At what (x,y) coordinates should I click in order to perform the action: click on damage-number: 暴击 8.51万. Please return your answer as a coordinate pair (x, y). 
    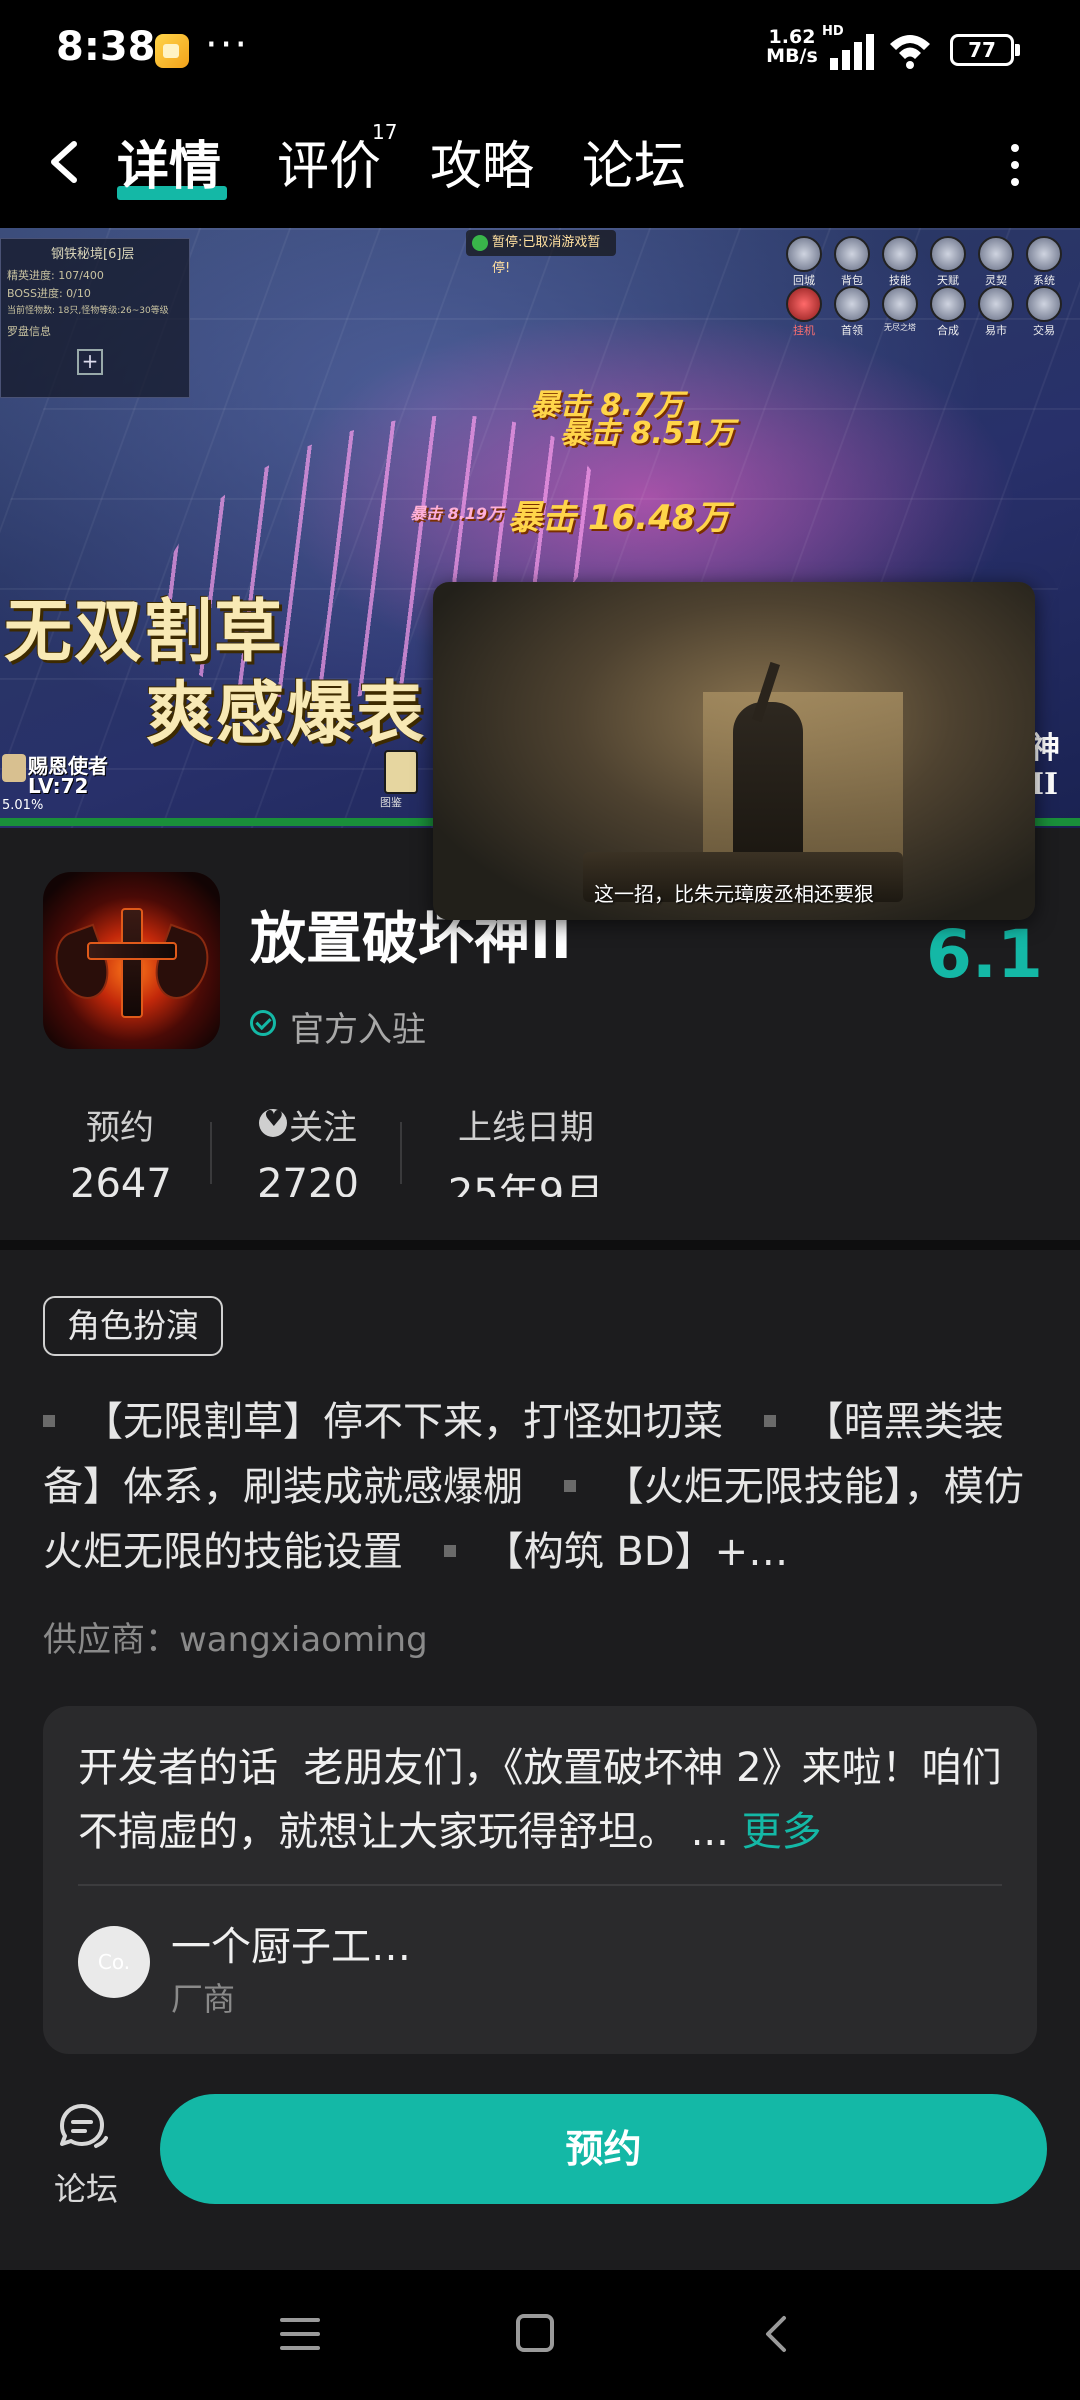
    Looking at the image, I should click on (647, 433).